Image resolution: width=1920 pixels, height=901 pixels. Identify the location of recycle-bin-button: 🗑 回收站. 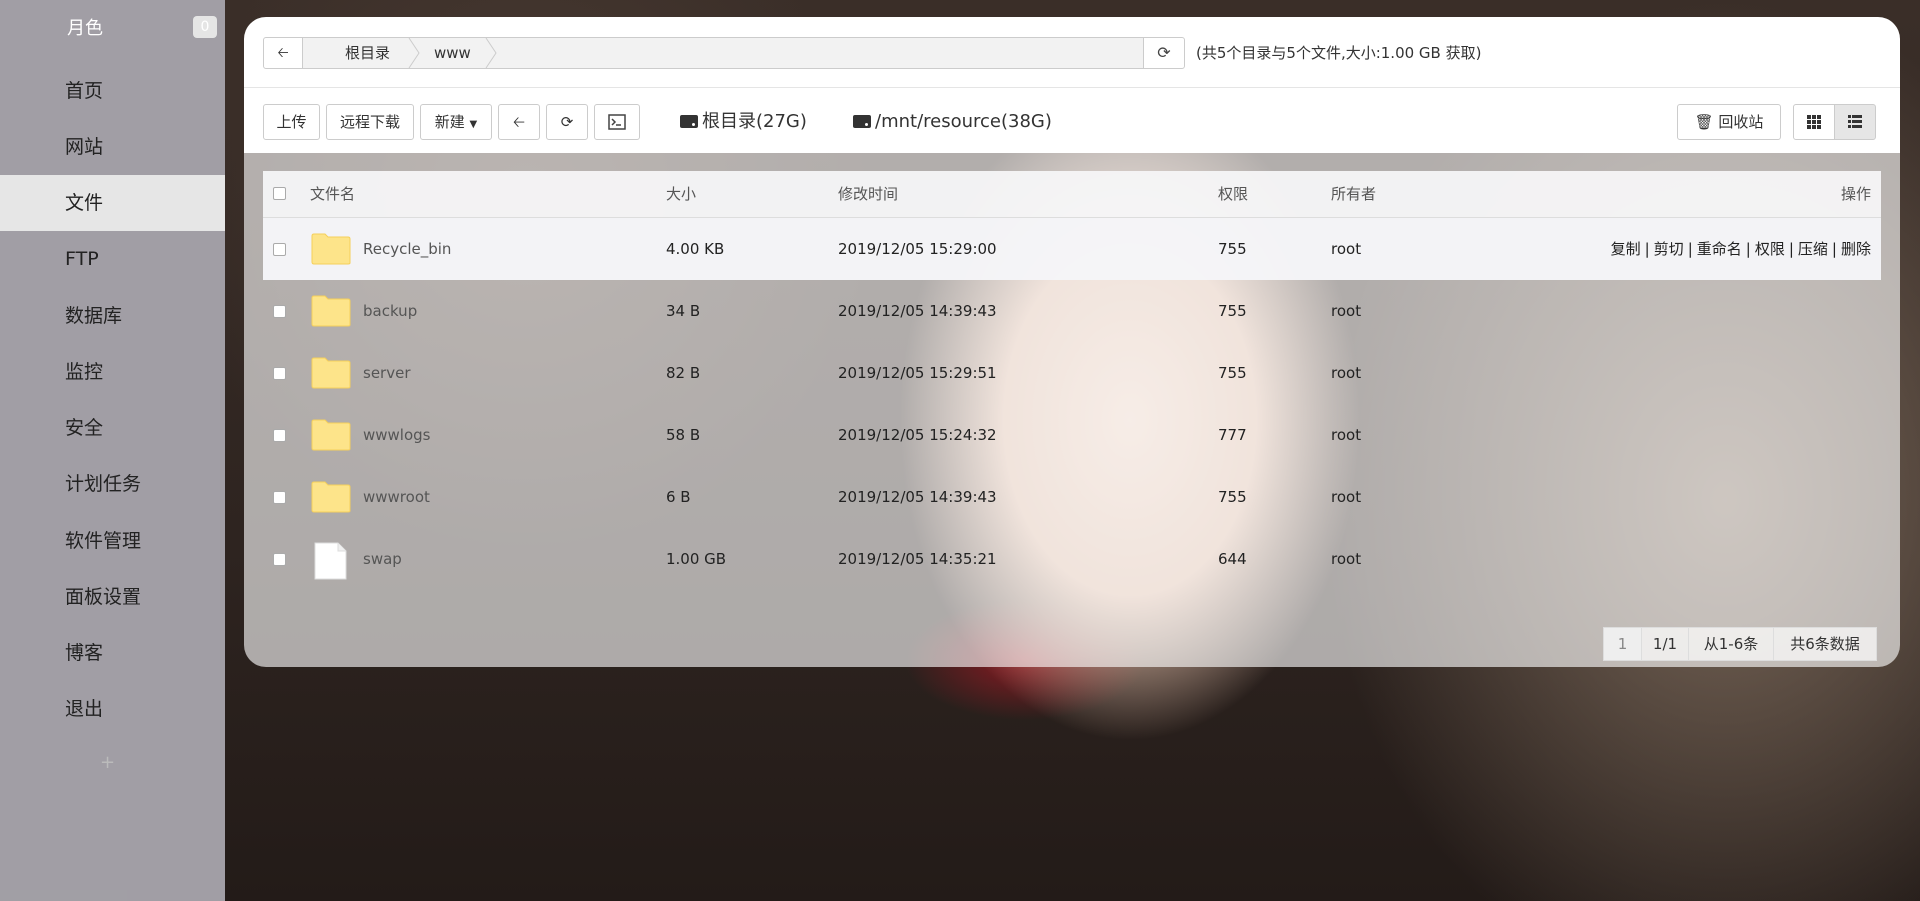
(1729, 122).